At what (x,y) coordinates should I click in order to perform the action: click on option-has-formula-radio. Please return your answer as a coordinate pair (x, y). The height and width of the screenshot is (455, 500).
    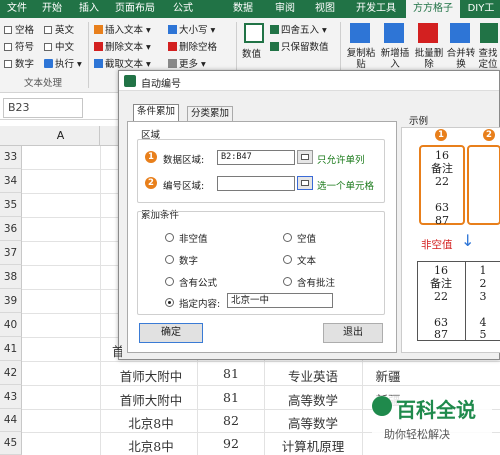
    Looking at the image, I should click on (169, 281).